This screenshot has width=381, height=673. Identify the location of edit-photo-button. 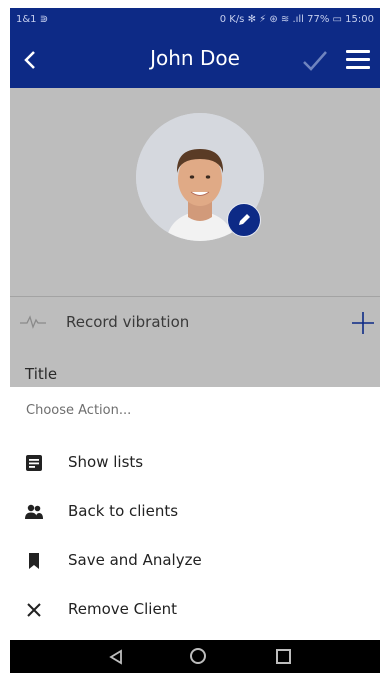
(244, 220).